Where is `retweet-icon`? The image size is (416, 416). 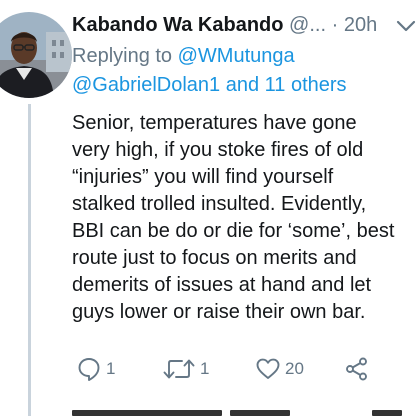 retweet-icon is located at coordinates (179, 369).